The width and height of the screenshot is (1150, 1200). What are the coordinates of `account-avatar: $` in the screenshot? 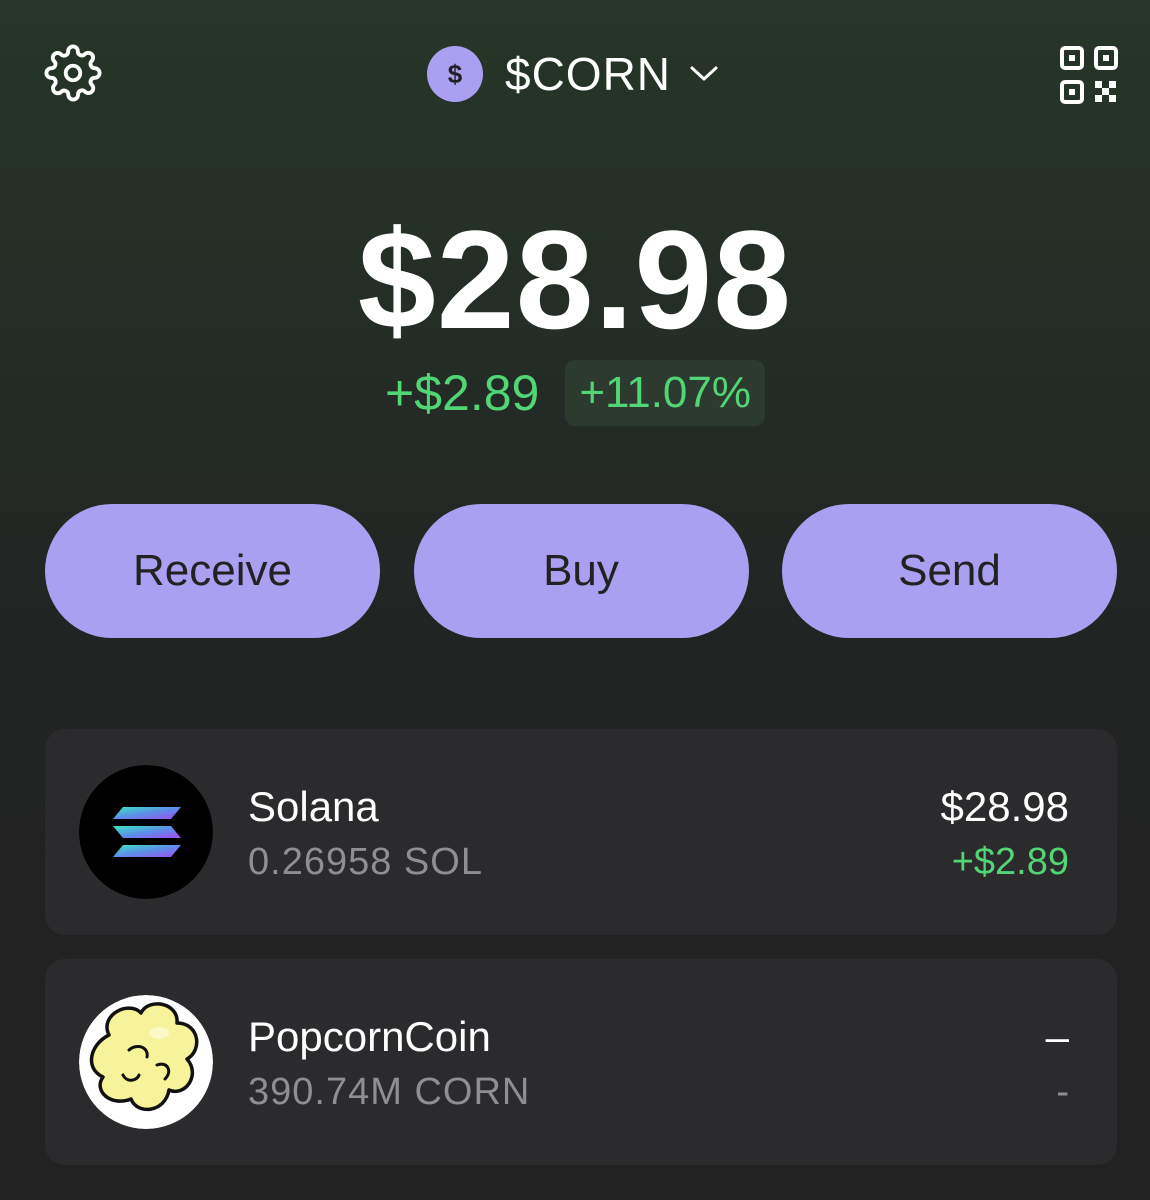 It's located at (455, 74).